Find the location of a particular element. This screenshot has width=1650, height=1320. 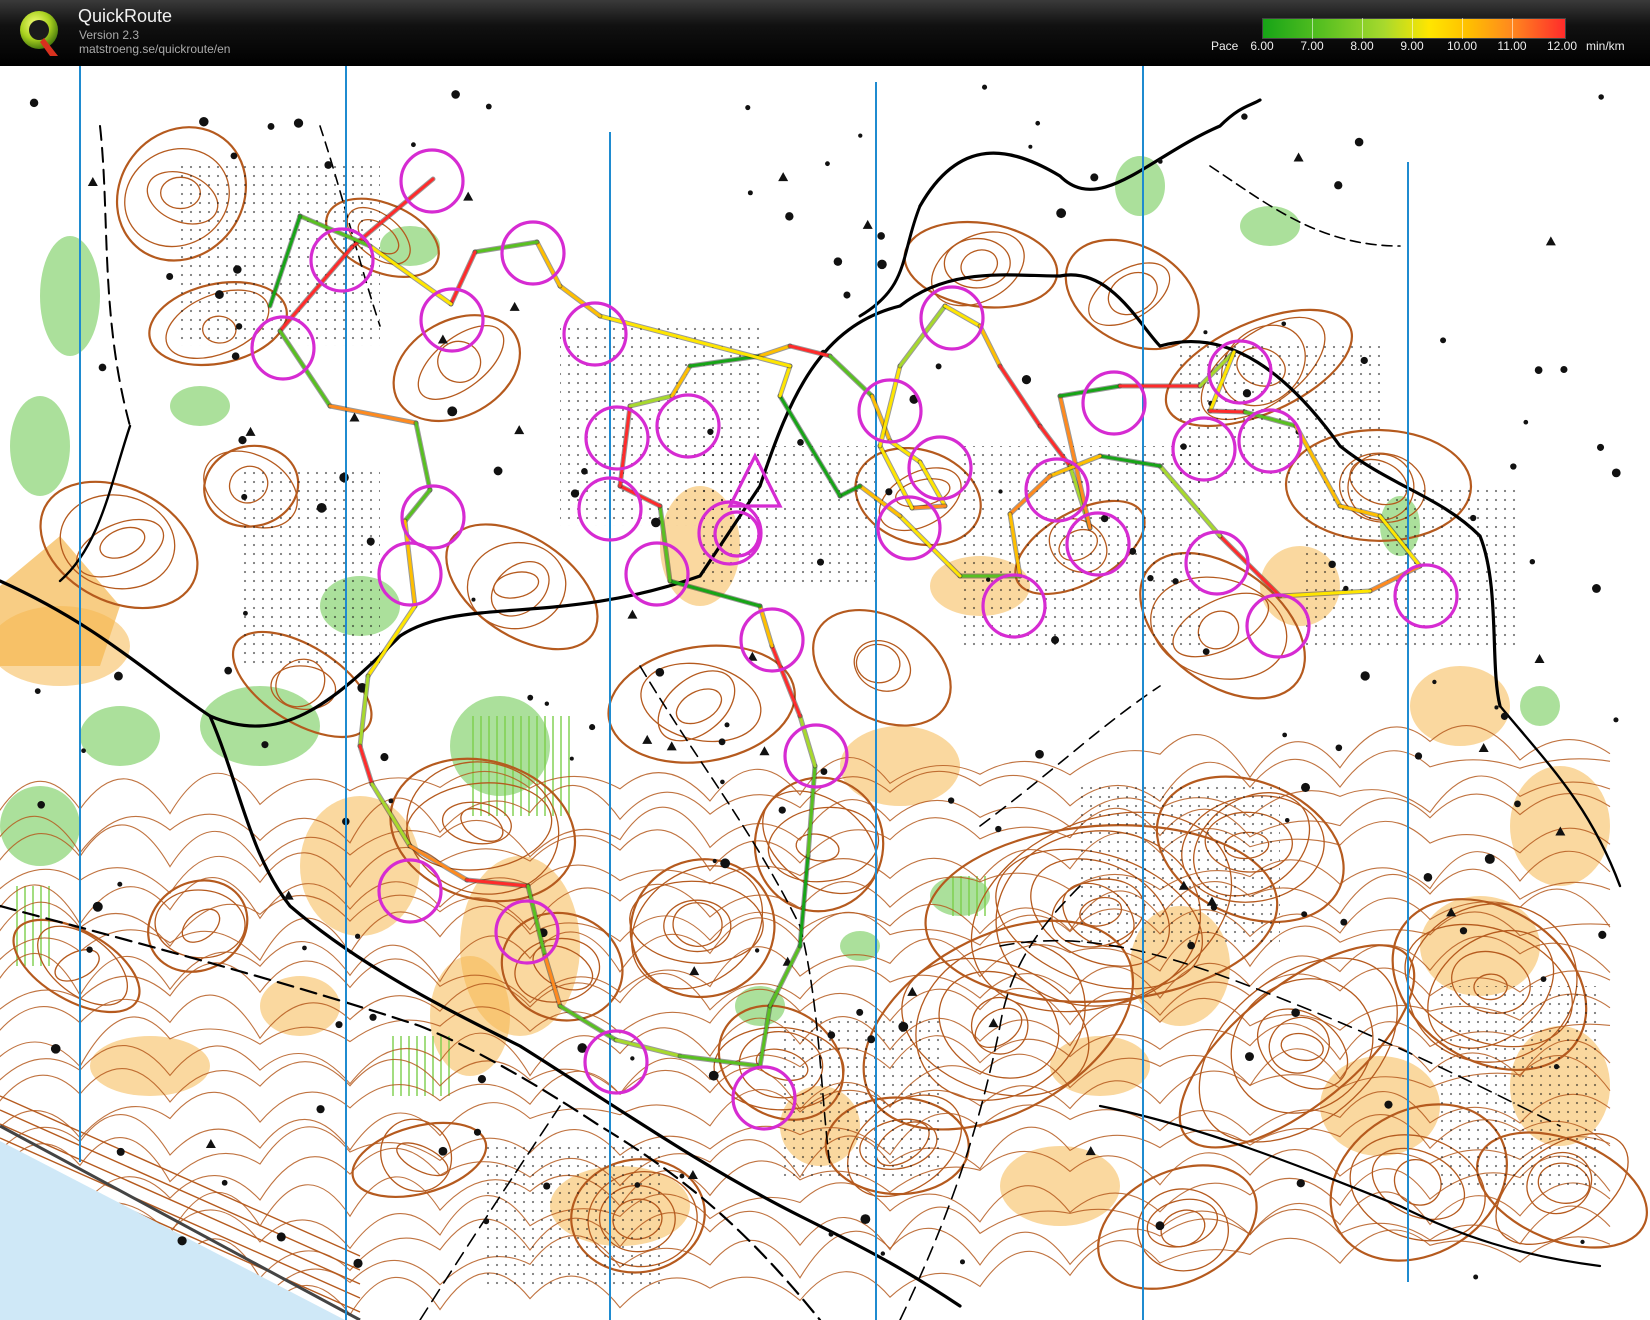

pace-value: 7.00 is located at coordinates (1312, 46).